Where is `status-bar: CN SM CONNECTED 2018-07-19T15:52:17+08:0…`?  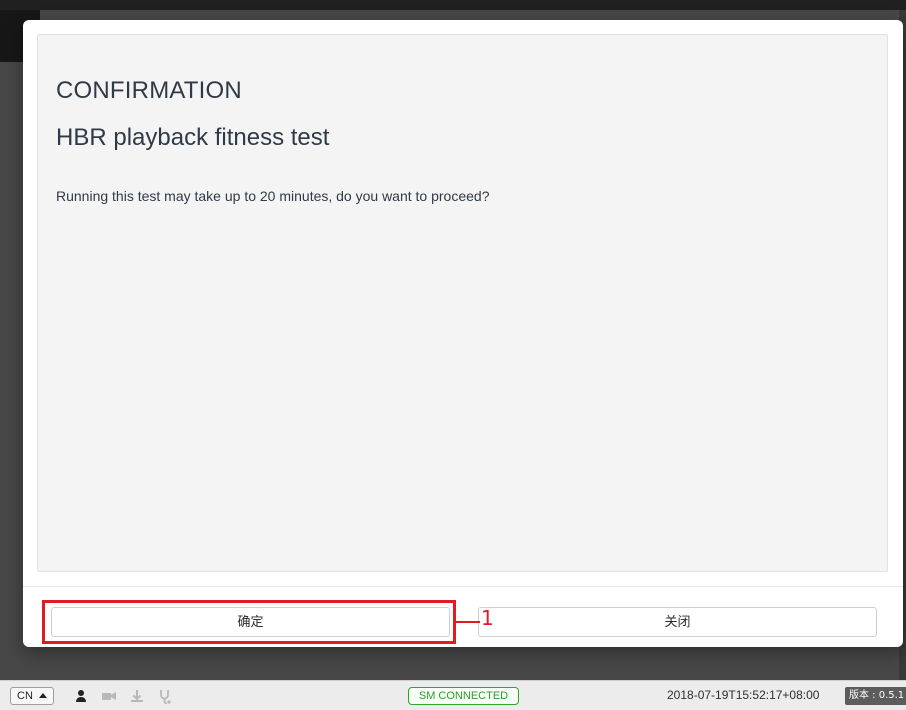
status-bar: CN SM CONNECTED 2018-07-19T15:52:17+08:0… is located at coordinates (453, 695).